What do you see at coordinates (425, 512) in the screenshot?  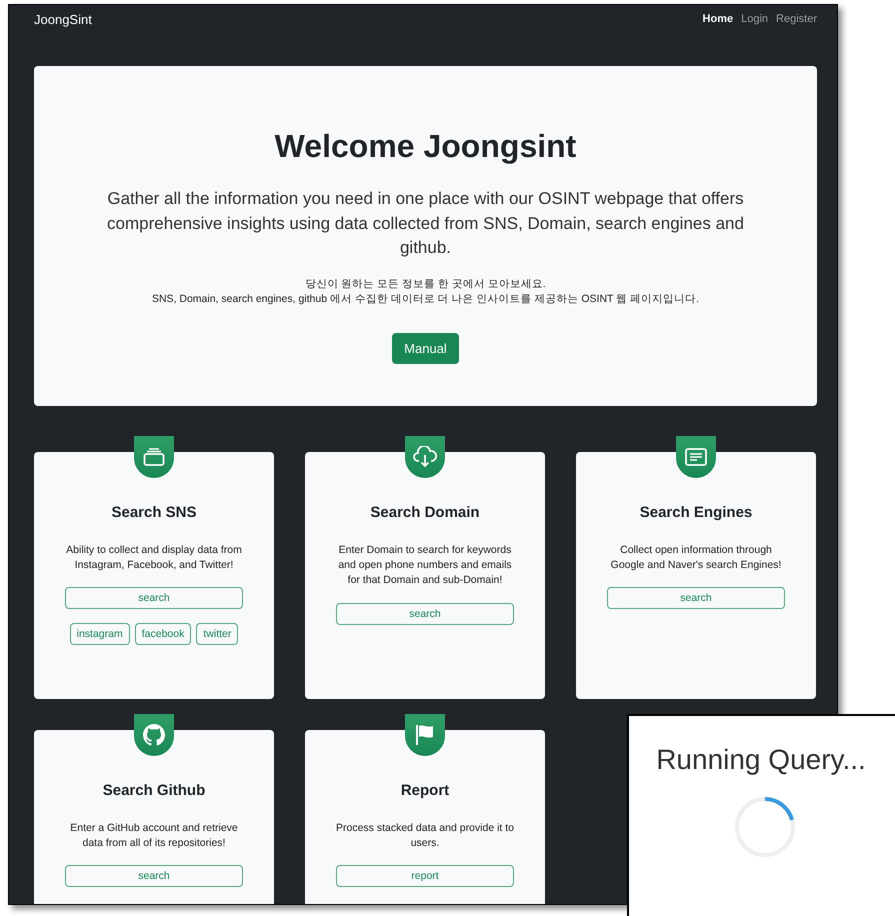 I see `card-title: Search Domain` at bounding box center [425, 512].